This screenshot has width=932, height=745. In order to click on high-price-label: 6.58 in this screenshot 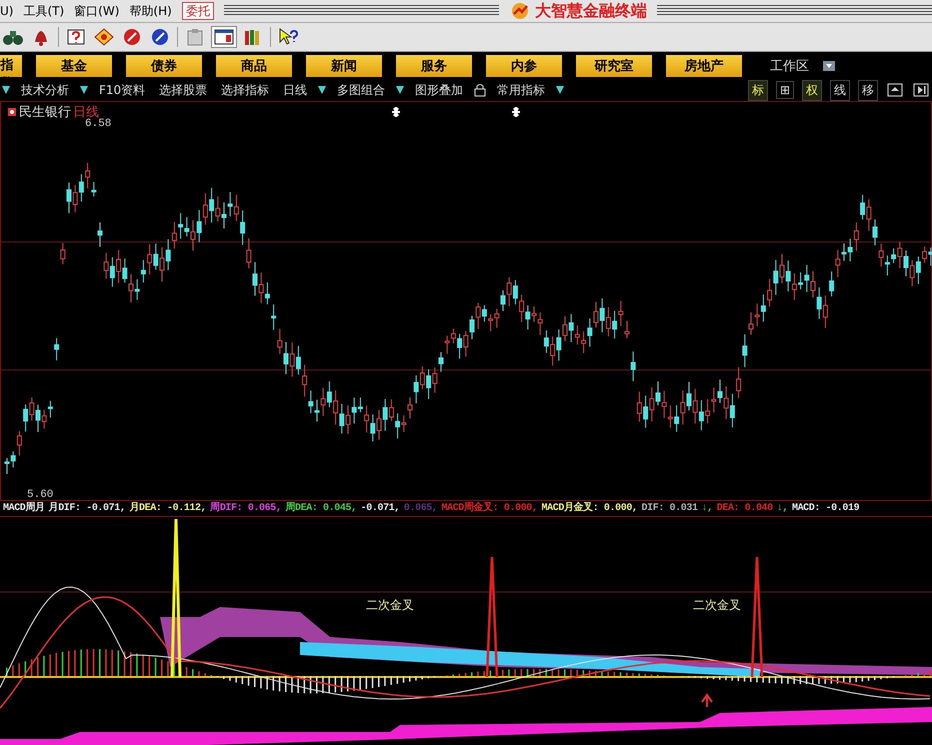, I will do `click(98, 124)`.